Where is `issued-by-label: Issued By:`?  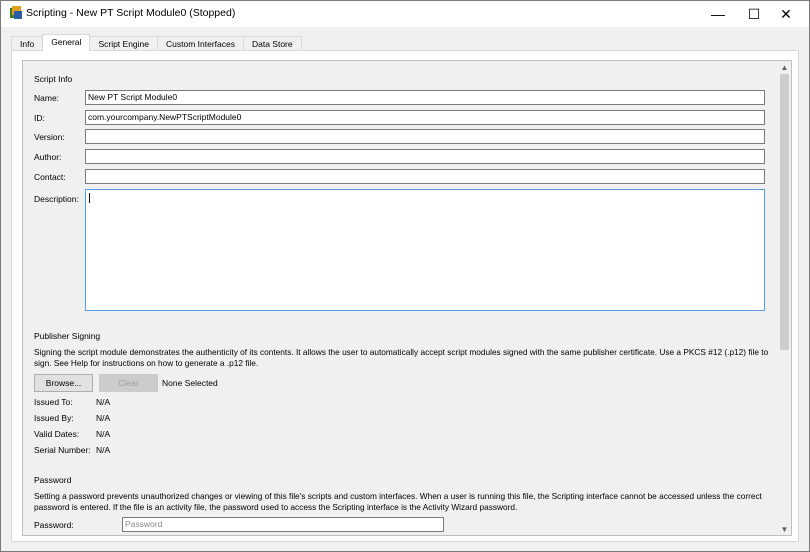
issued-by-label: Issued By: is located at coordinates (54, 418).